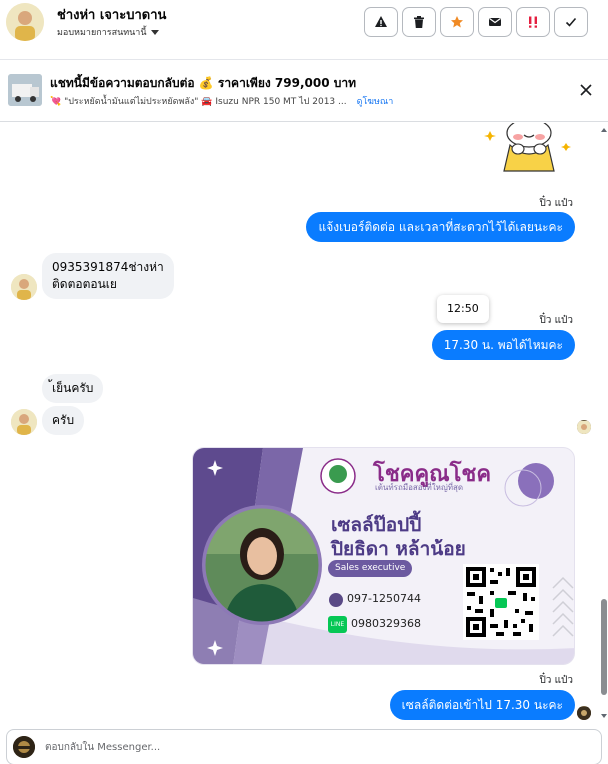  I want to click on card-slogan: เต้นท์รถมือสองที่ใหญ่ที่สุด, so click(419, 487).